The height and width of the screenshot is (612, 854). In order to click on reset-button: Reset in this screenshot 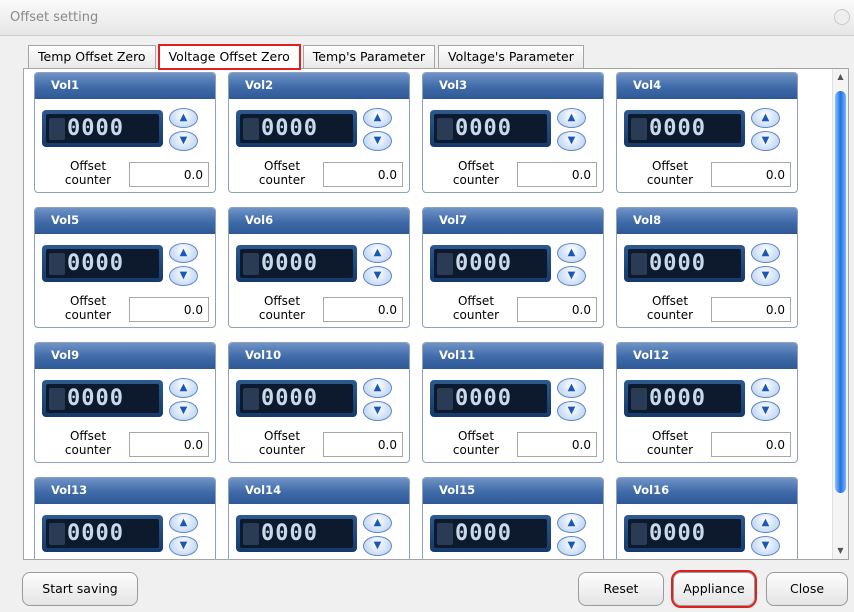, I will do `click(621, 589)`.